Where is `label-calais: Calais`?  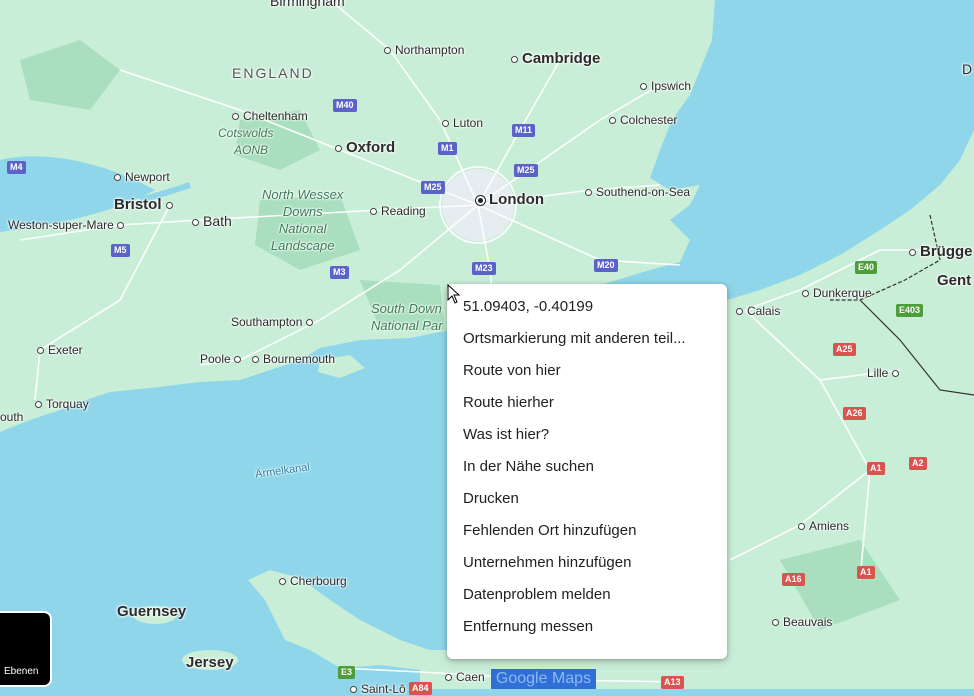
label-calais: Calais is located at coordinates (758, 311).